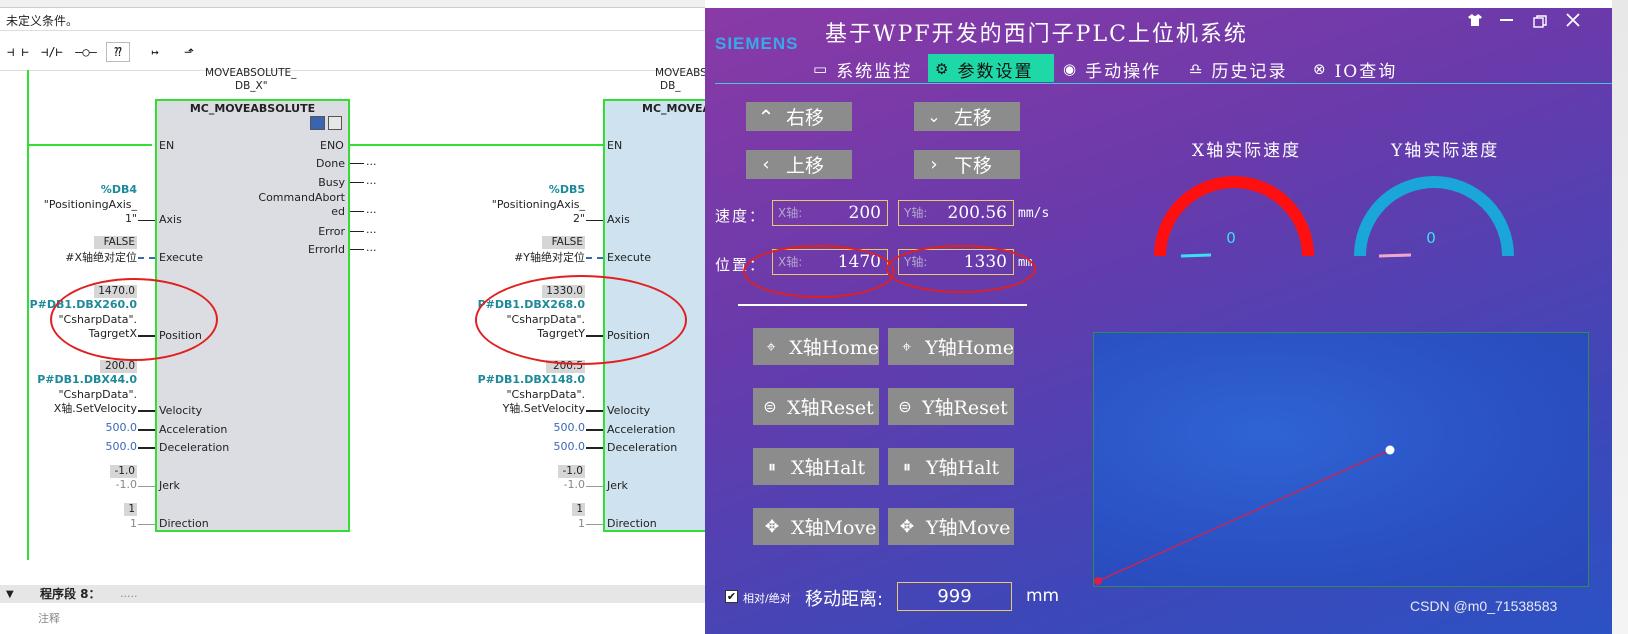 This screenshot has width=1628, height=634. Describe the element at coordinates (954, 596) in the screenshot. I see `move-distance-input: 999` at that location.